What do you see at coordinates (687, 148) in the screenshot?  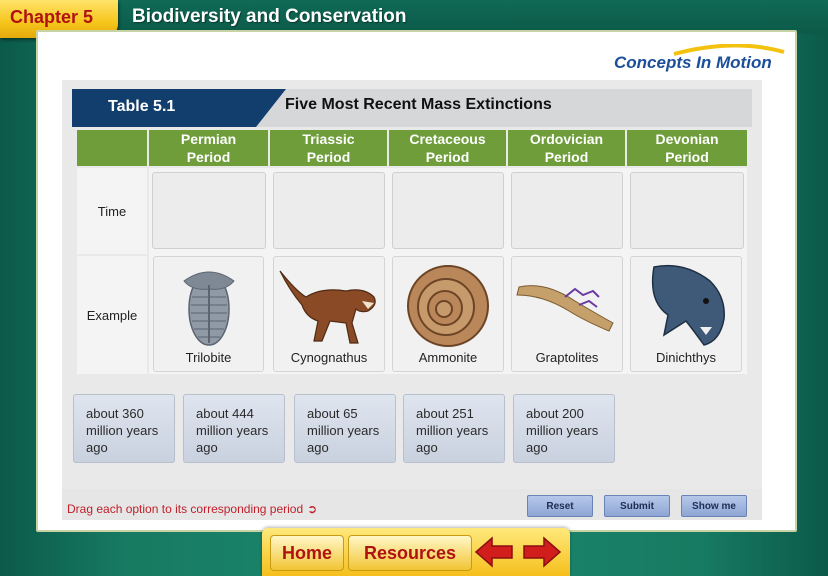 I see `column-header-devonian: Devonian Period` at bounding box center [687, 148].